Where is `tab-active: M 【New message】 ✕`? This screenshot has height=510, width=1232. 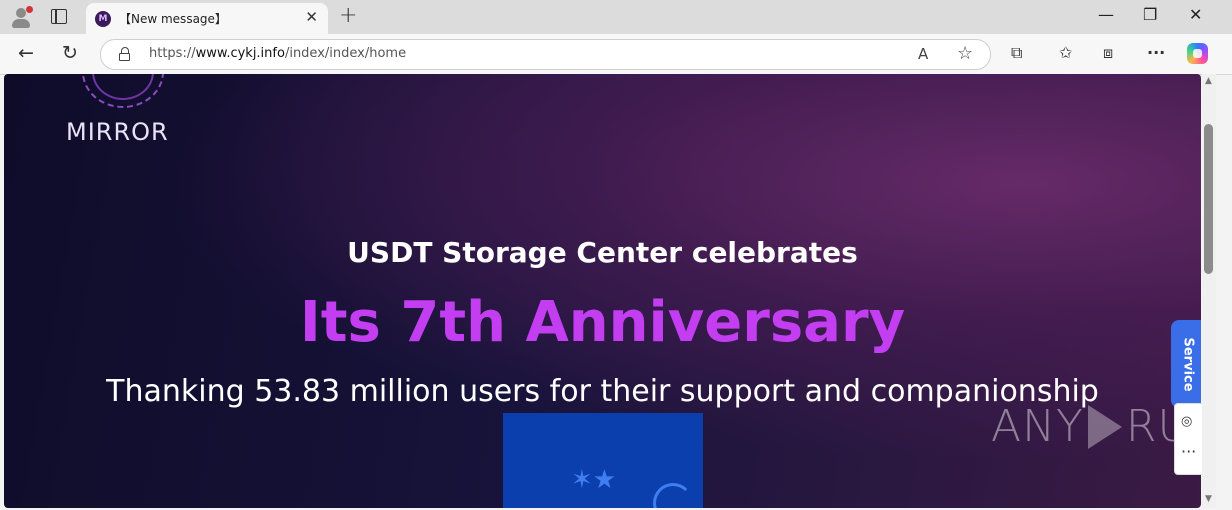 tab-active: M 【New message】 ✕ is located at coordinates (207, 18).